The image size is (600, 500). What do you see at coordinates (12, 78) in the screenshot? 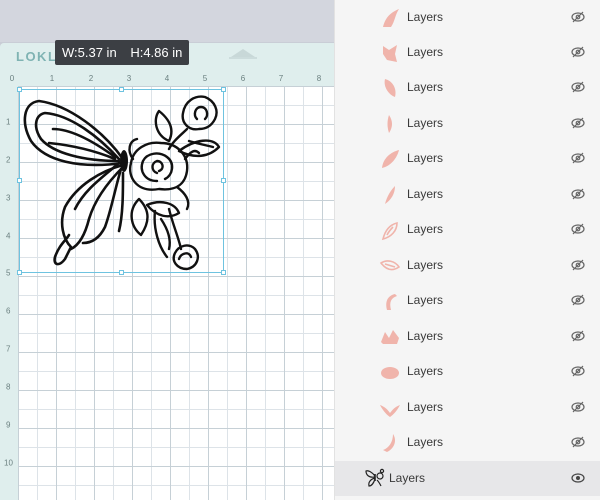
I see `ruler-tick: 0` at bounding box center [12, 78].